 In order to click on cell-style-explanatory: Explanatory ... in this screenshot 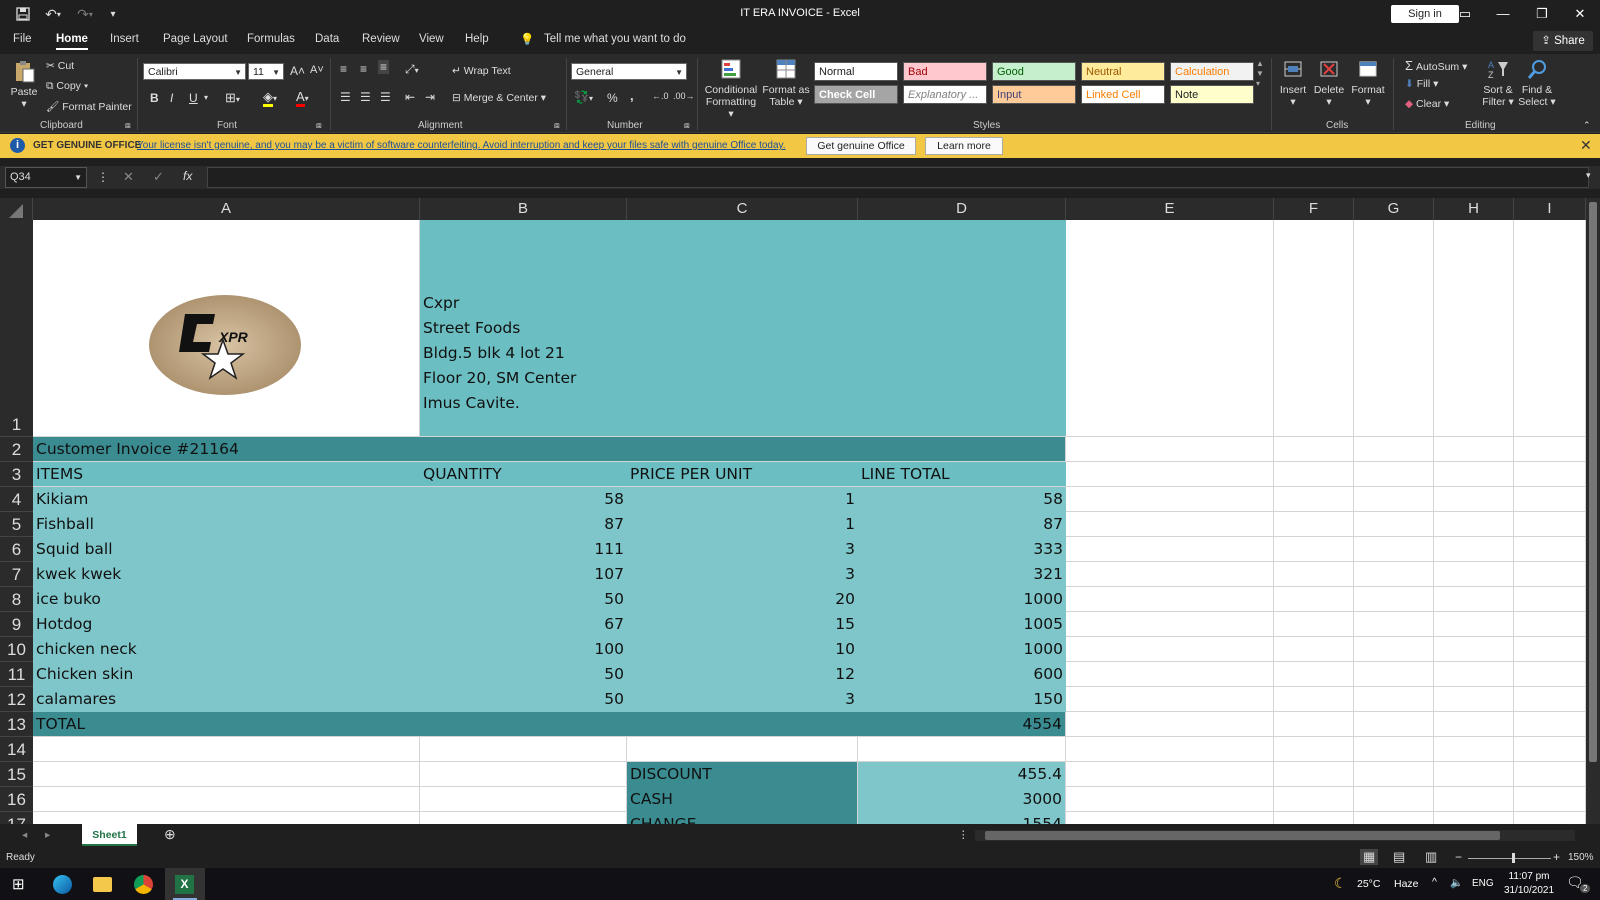, I will do `click(945, 94)`.